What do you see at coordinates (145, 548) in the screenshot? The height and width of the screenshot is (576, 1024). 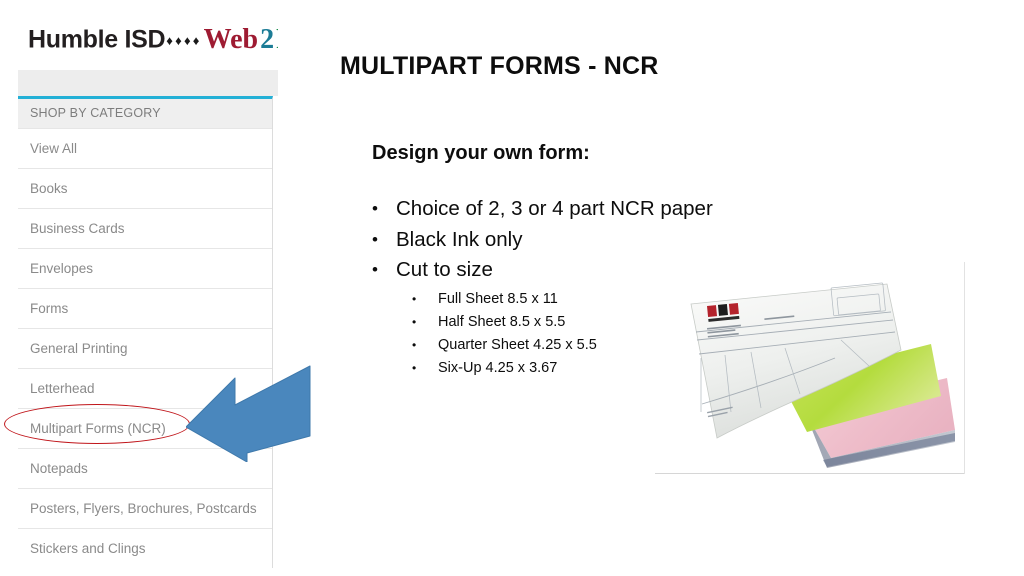 I see `sidebar-item-stickers-and-clings: Stickers and Clings` at bounding box center [145, 548].